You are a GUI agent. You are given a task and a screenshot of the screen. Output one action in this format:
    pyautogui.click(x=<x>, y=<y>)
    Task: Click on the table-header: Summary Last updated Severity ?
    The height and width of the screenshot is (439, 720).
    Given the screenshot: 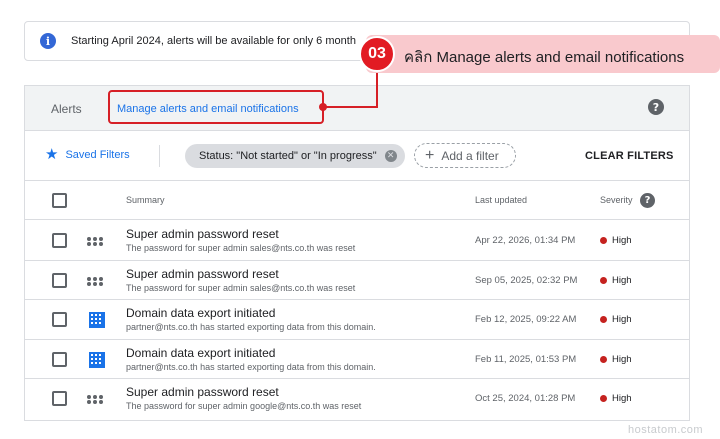 What is the action you would take?
    pyautogui.click(x=357, y=201)
    